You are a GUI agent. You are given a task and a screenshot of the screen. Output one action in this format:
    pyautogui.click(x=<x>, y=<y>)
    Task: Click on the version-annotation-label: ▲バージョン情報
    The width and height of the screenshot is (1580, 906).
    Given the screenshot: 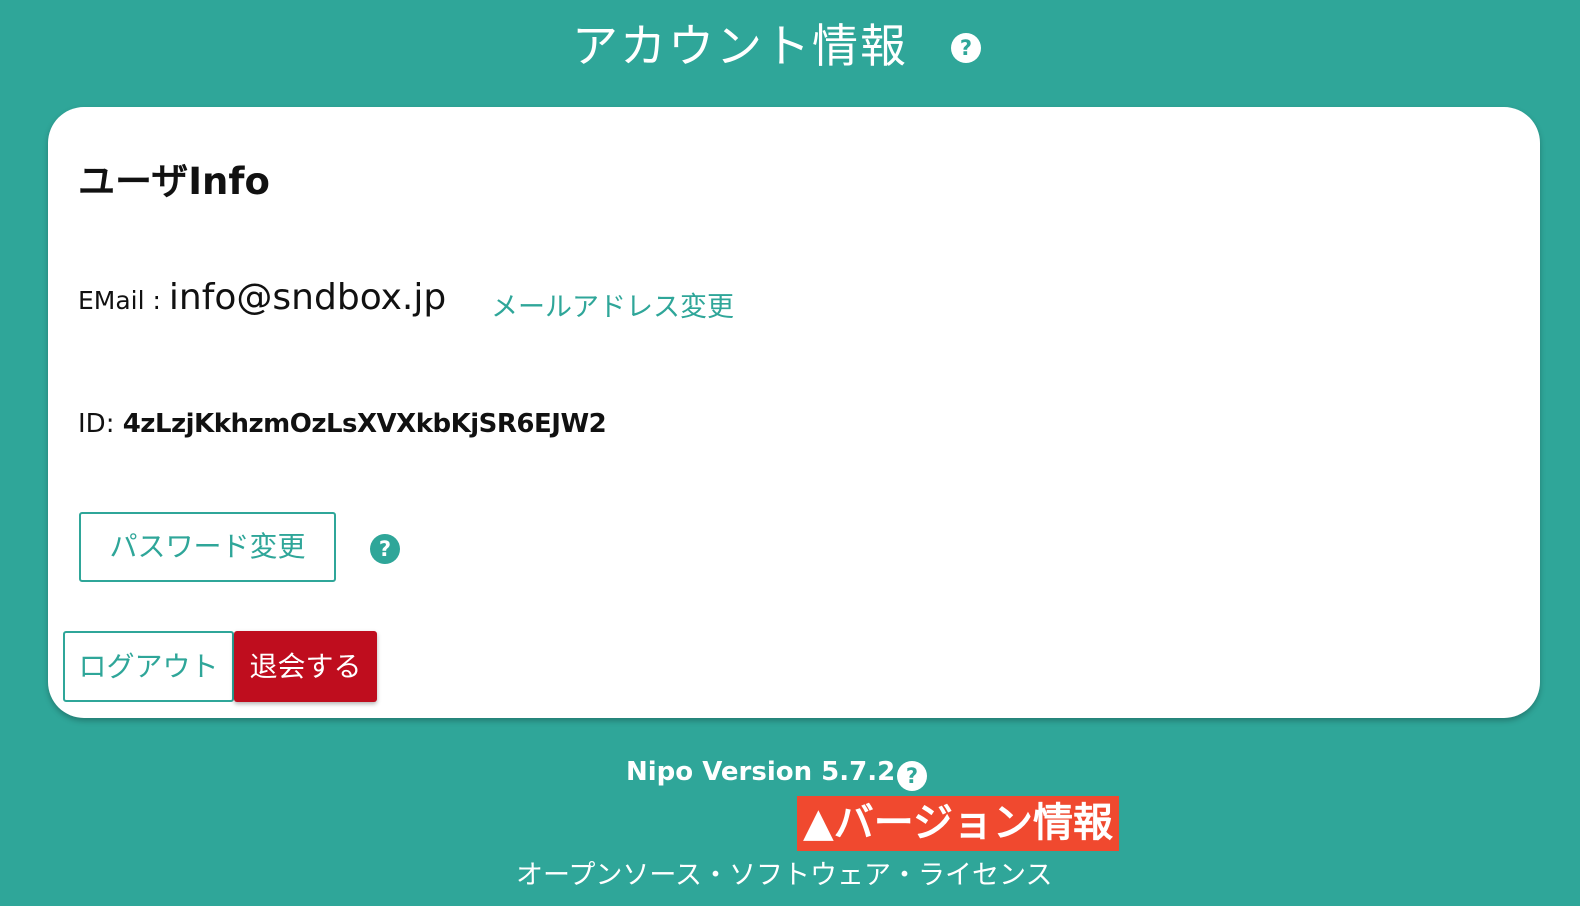 What is the action you would take?
    pyautogui.click(x=958, y=823)
    